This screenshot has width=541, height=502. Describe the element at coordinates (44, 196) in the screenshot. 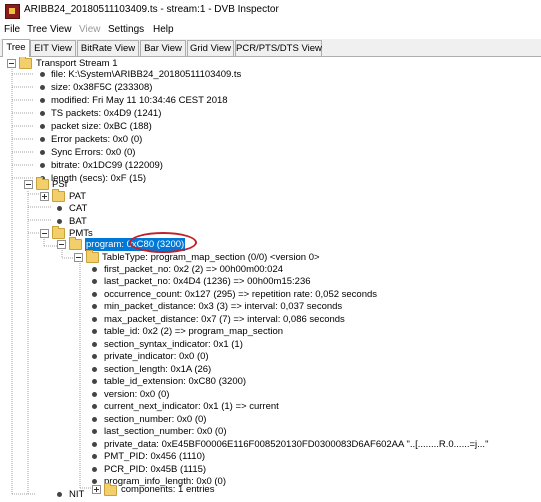

I see `expand-icon` at that location.